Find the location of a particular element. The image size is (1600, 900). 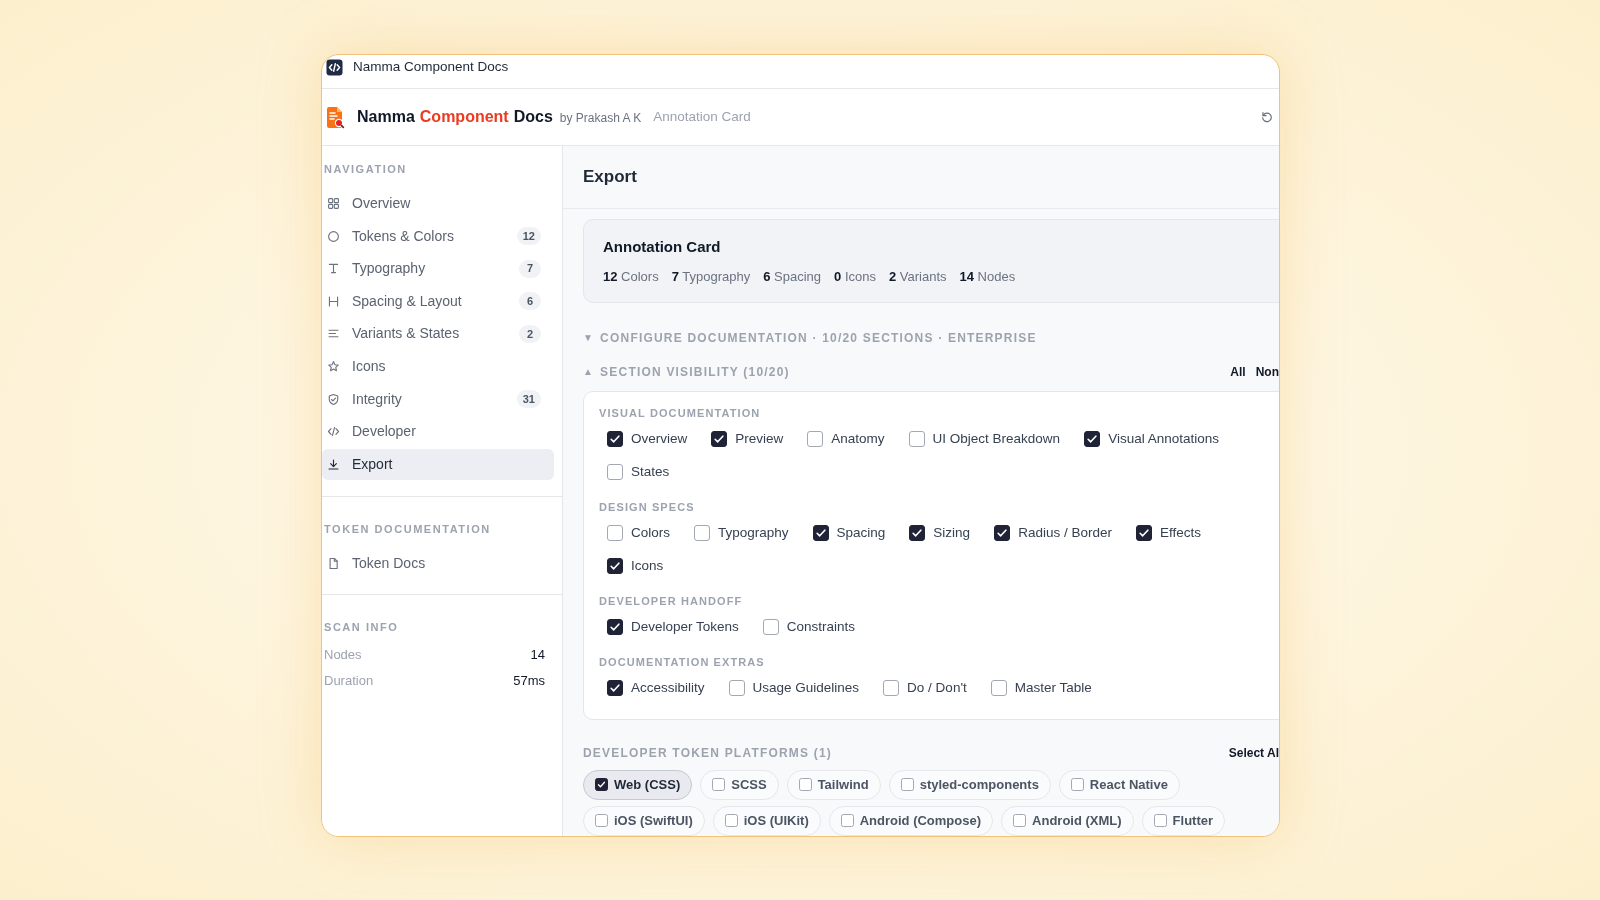

nav-item: Token Docs is located at coordinates (438, 563).